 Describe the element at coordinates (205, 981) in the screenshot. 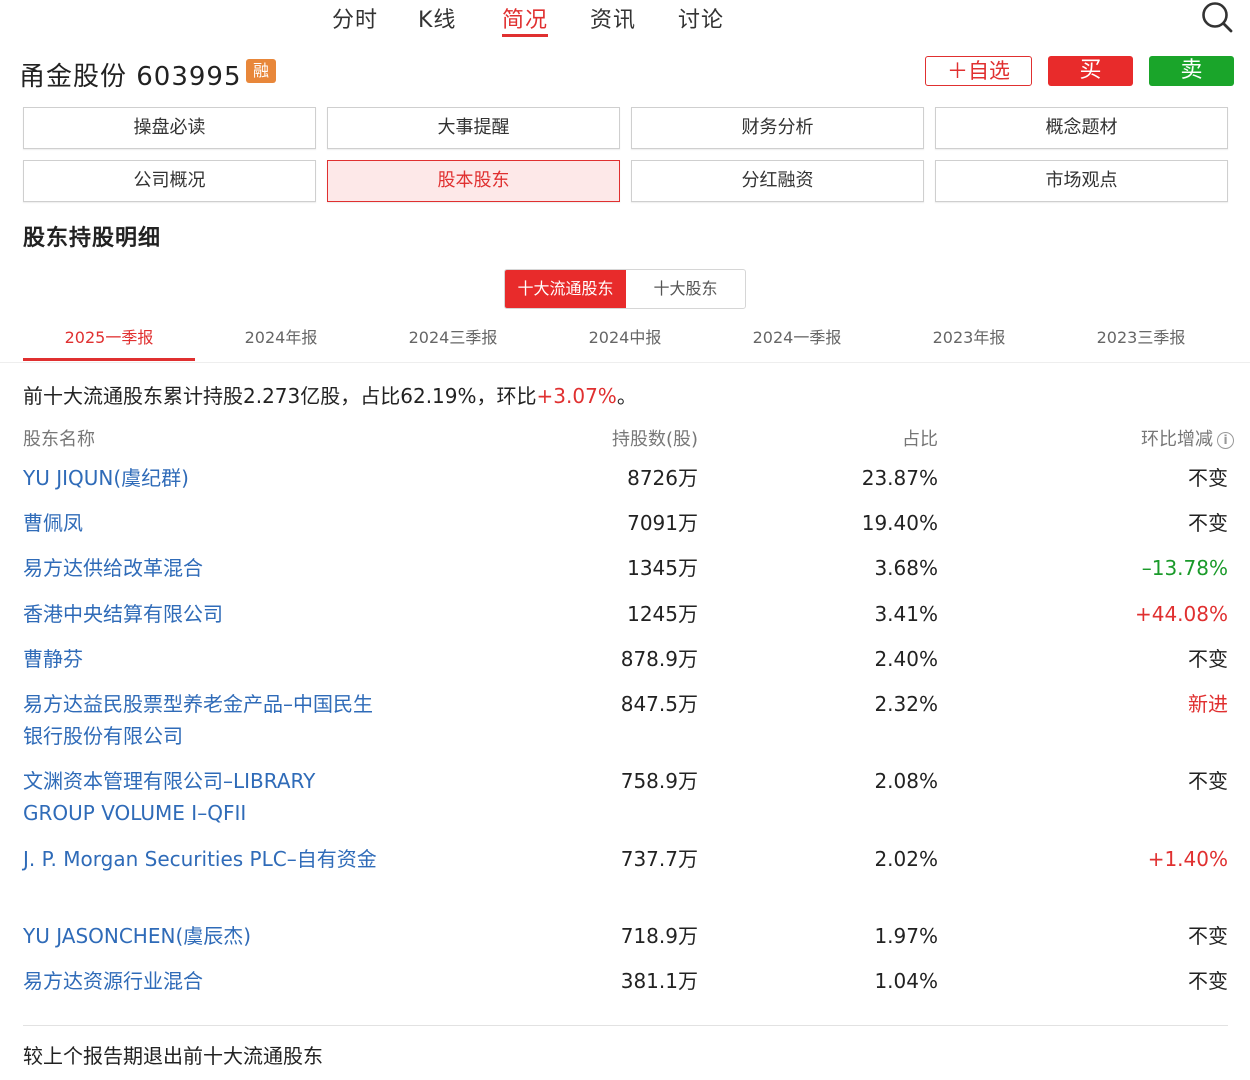

I see `holder-name-link: 易方达资源行业混合` at that location.